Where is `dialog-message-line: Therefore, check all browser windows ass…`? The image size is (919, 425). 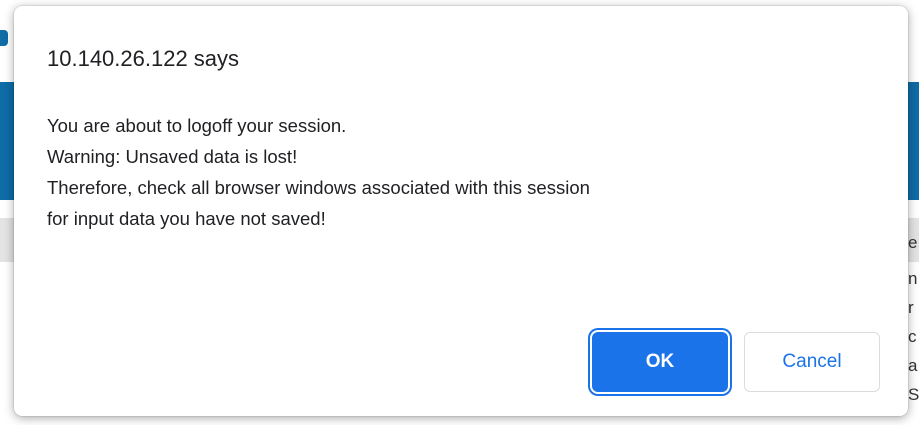
dialog-message-line: Therefore, check all browser windows ass… is located at coordinates (318, 187).